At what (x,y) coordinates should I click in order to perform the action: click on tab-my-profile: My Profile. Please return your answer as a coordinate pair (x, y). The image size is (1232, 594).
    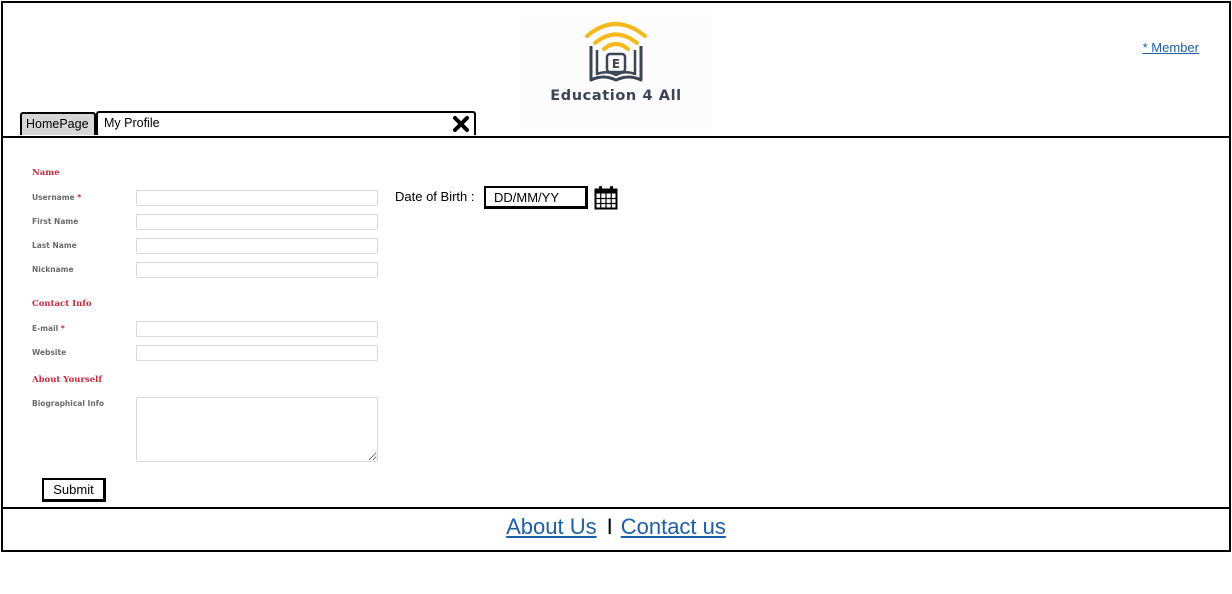
    Looking at the image, I should click on (286, 123).